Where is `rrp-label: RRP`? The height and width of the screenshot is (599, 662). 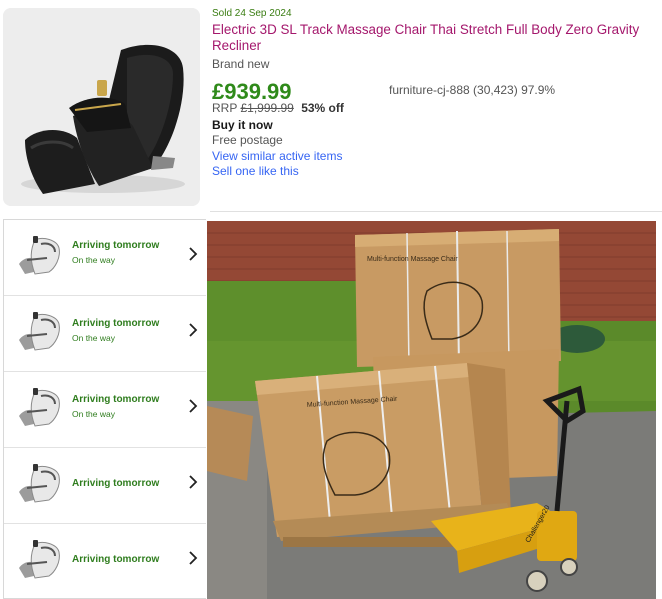 rrp-label: RRP is located at coordinates (225, 108).